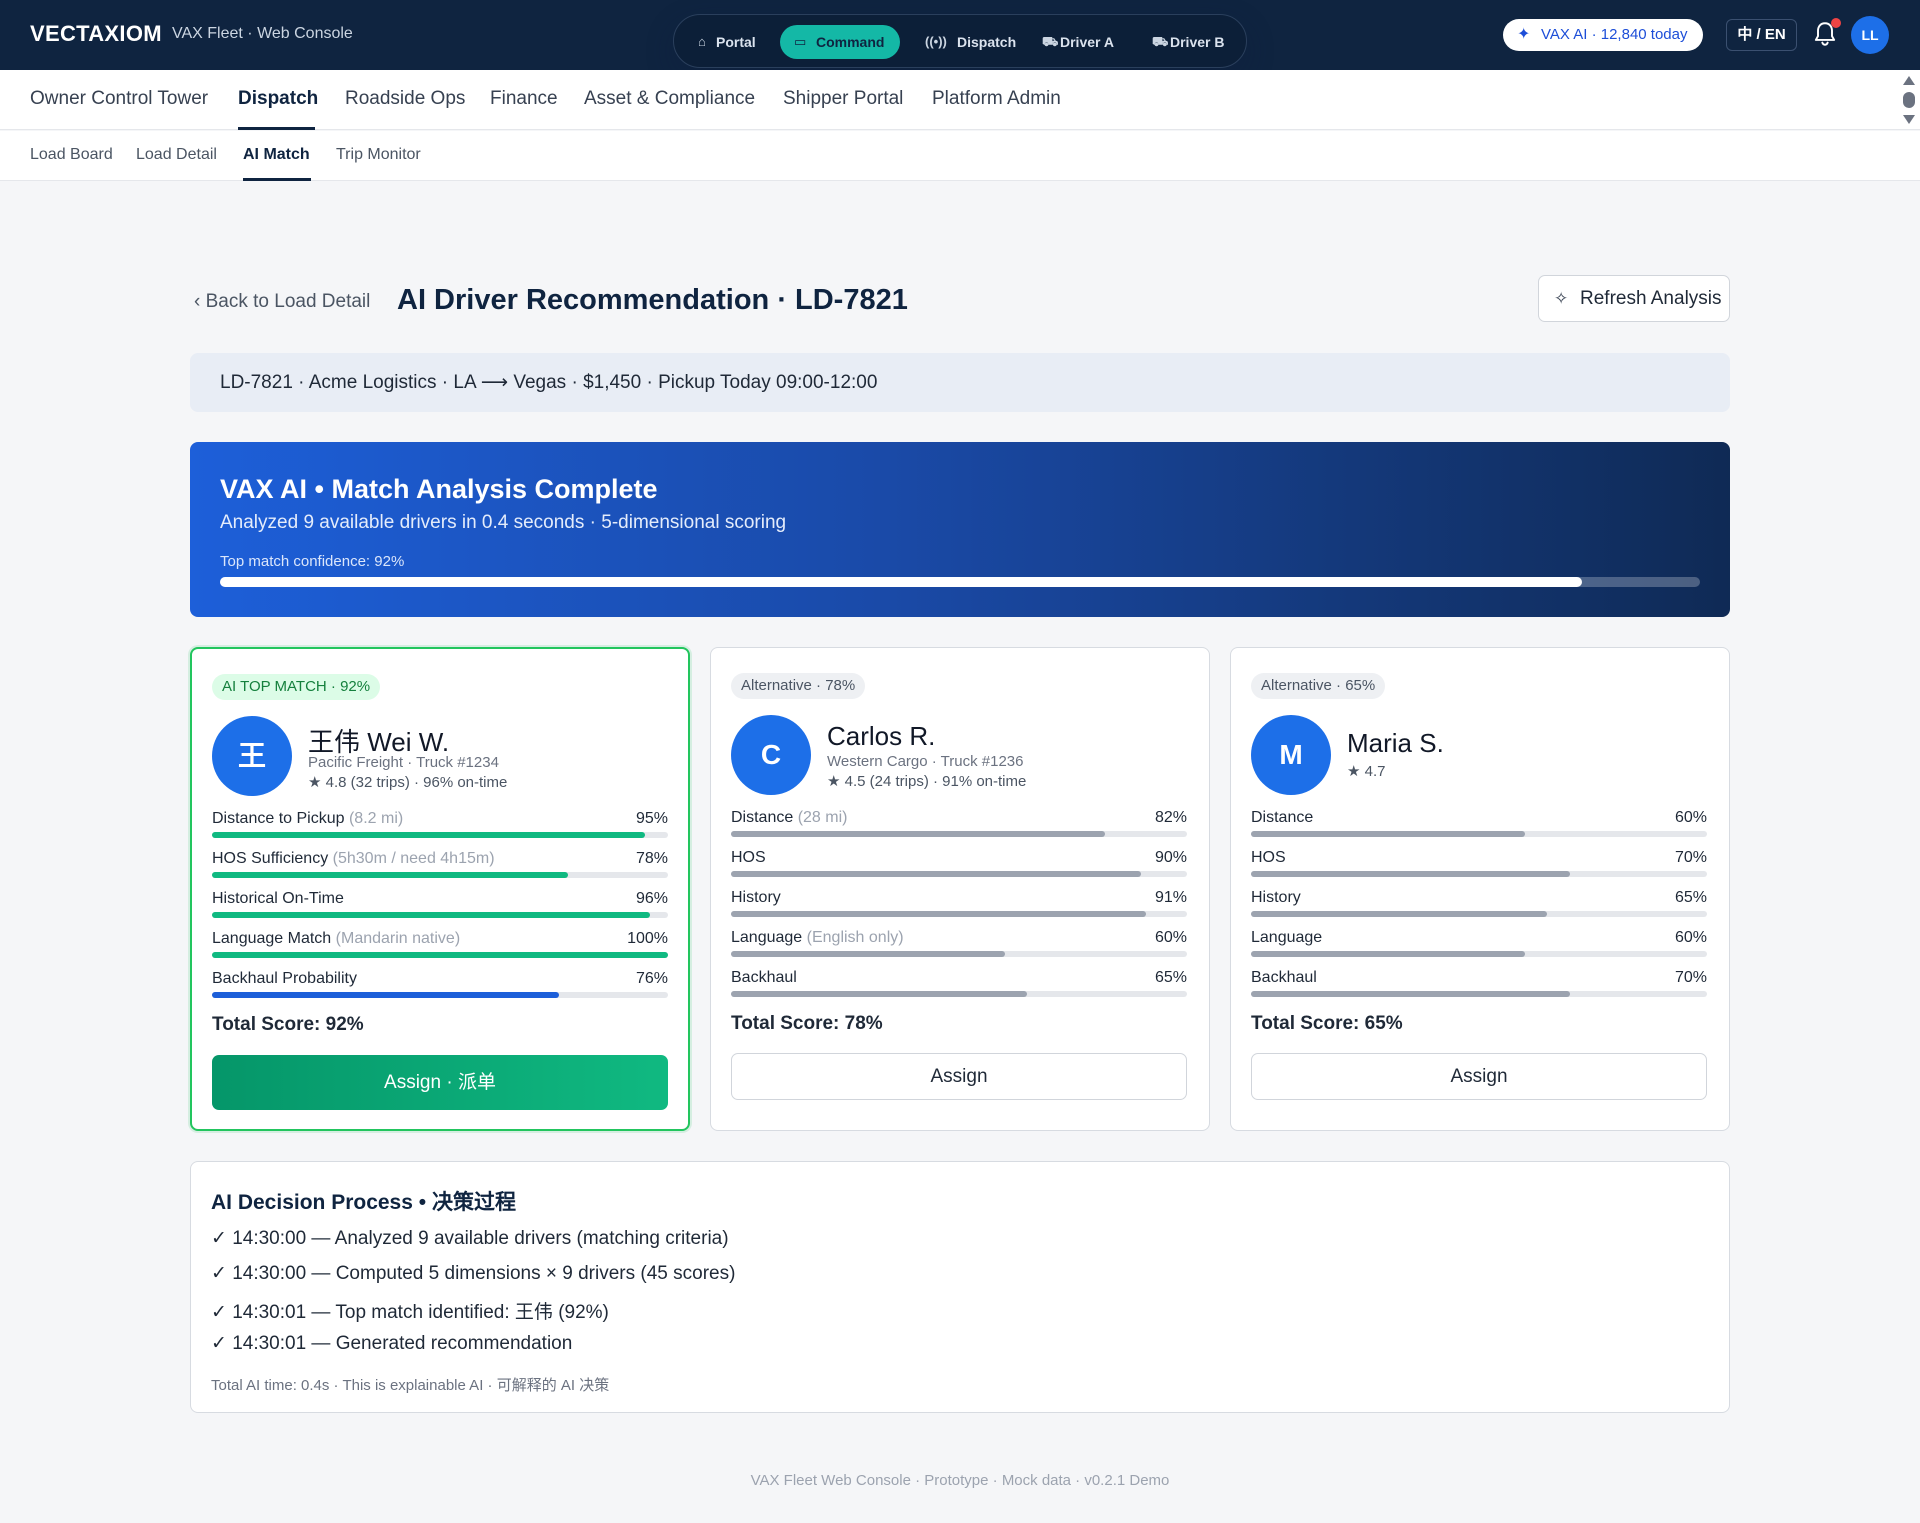  Describe the element at coordinates (669, 99) in the screenshot. I see `nav-asset-compliance: Asset & Compliance` at that location.